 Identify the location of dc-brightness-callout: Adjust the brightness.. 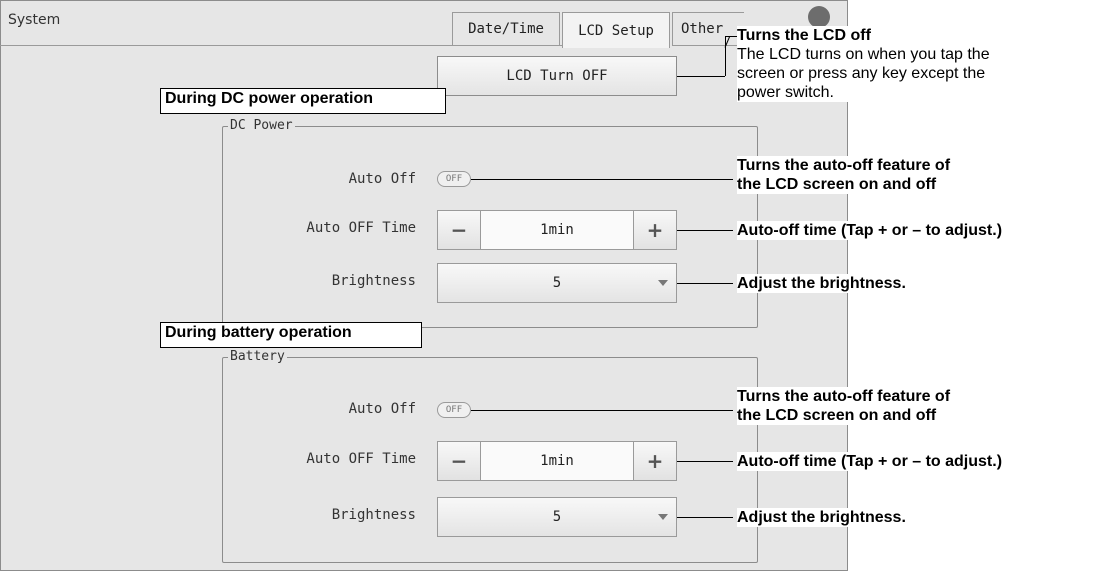
(917, 283).